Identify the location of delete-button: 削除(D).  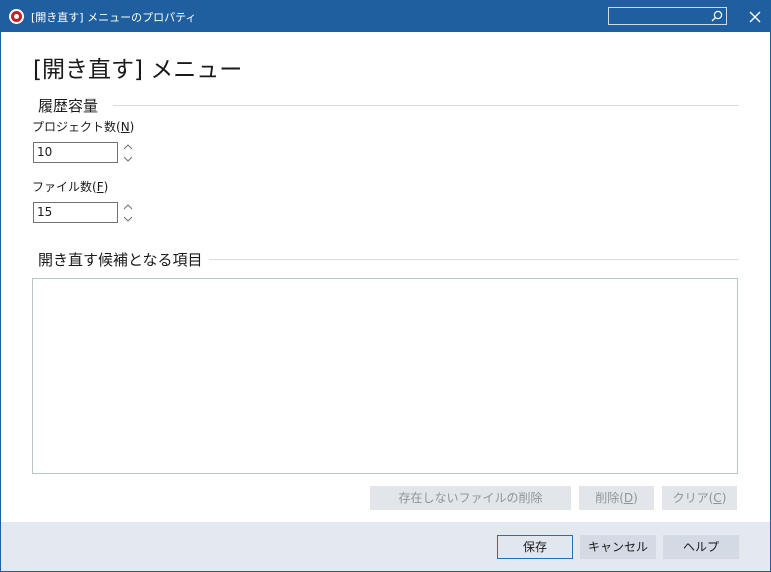
(616, 498).